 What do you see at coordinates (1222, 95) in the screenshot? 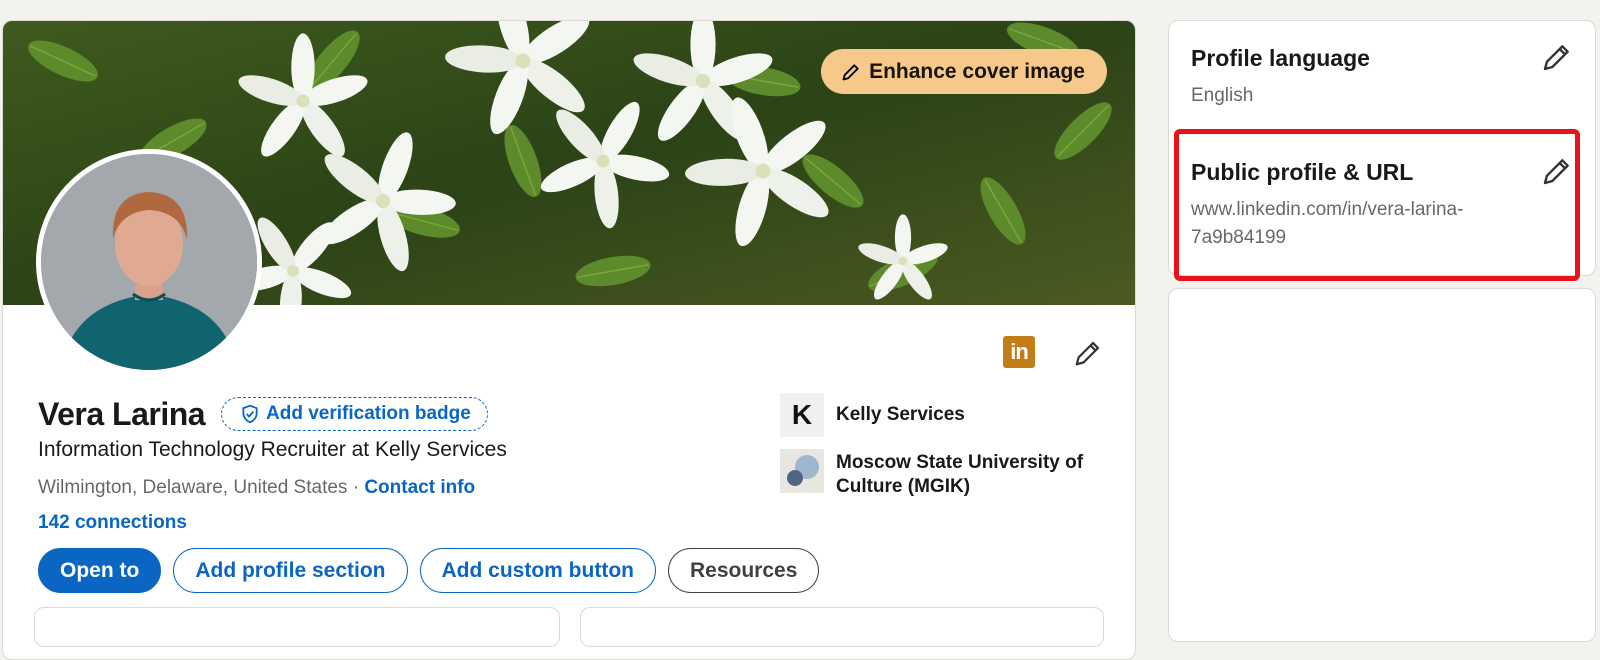
I see `profile-language-value: English` at bounding box center [1222, 95].